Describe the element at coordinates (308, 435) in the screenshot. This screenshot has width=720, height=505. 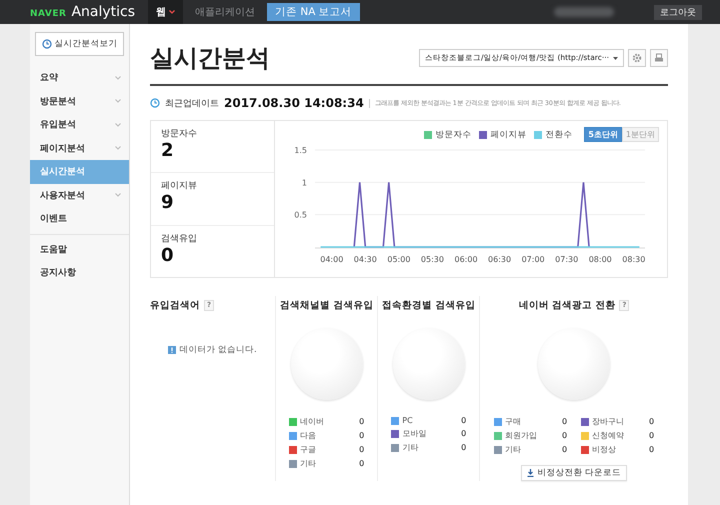
I see `legend-label: 다음` at that location.